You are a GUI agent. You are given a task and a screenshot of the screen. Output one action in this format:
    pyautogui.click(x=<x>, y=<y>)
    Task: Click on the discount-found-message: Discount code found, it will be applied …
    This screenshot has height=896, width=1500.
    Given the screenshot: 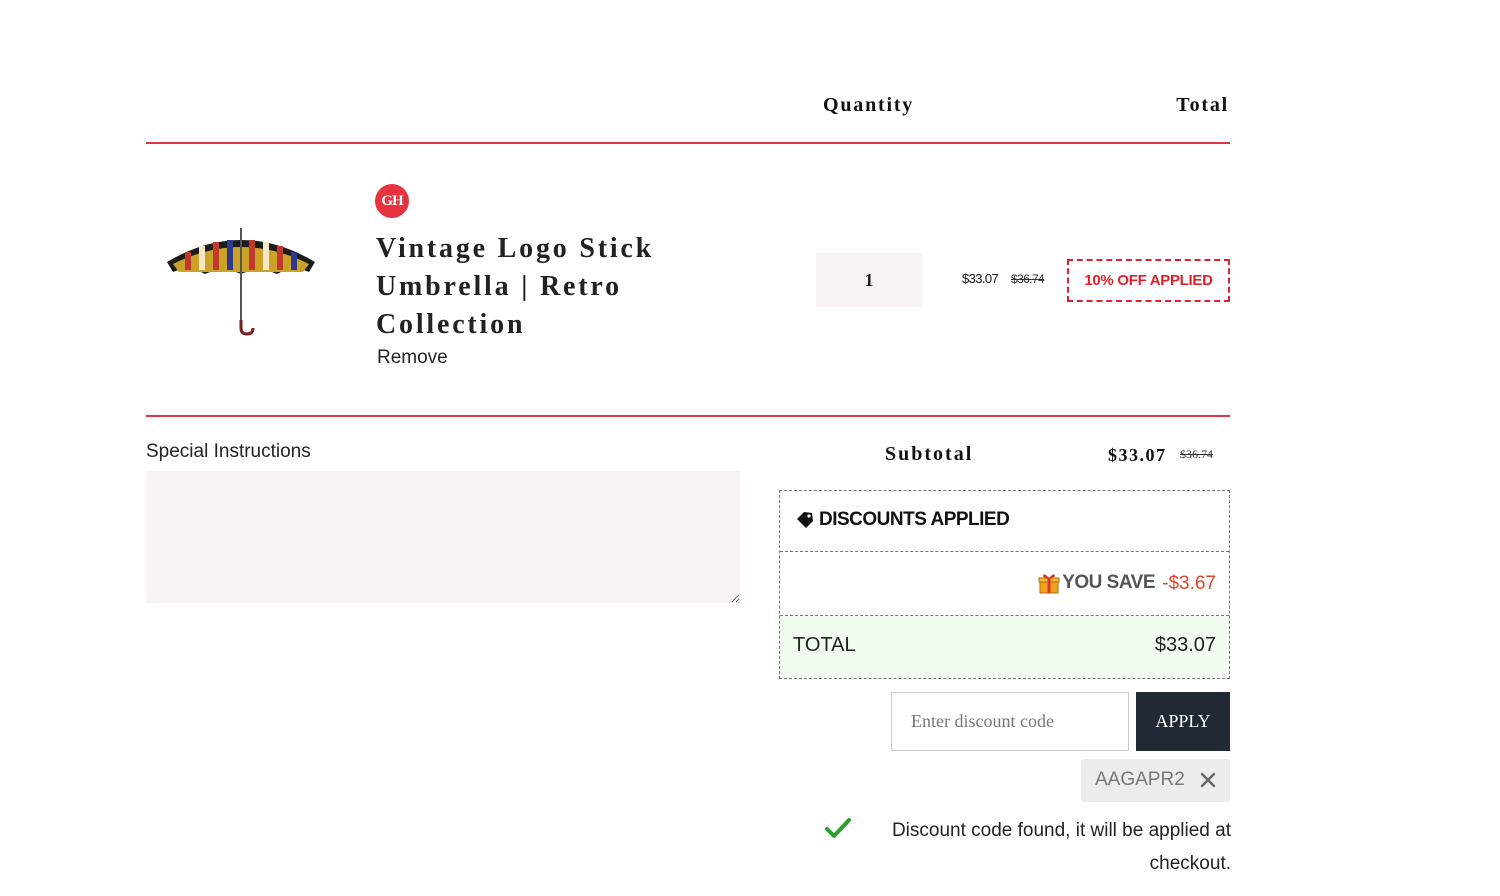 What is the action you would take?
    pyautogui.click(x=1061, y=847)
    